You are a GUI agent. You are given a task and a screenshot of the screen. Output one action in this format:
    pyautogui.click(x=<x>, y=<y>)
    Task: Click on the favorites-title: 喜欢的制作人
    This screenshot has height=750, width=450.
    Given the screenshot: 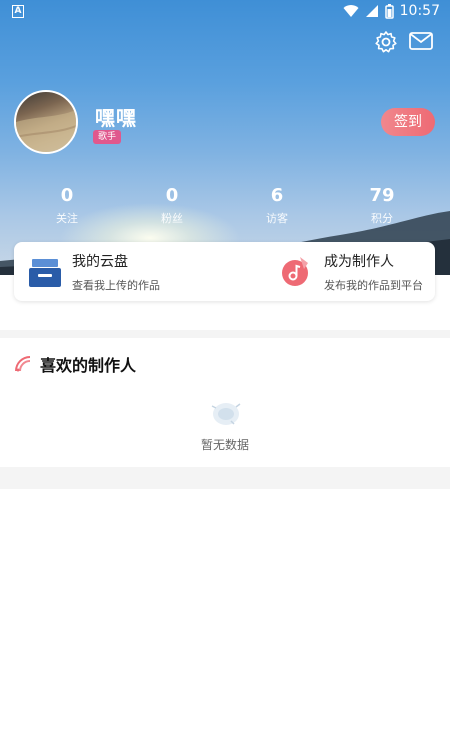 What is the action you would take?
    pyautogui.click(x=88, y=365)
    